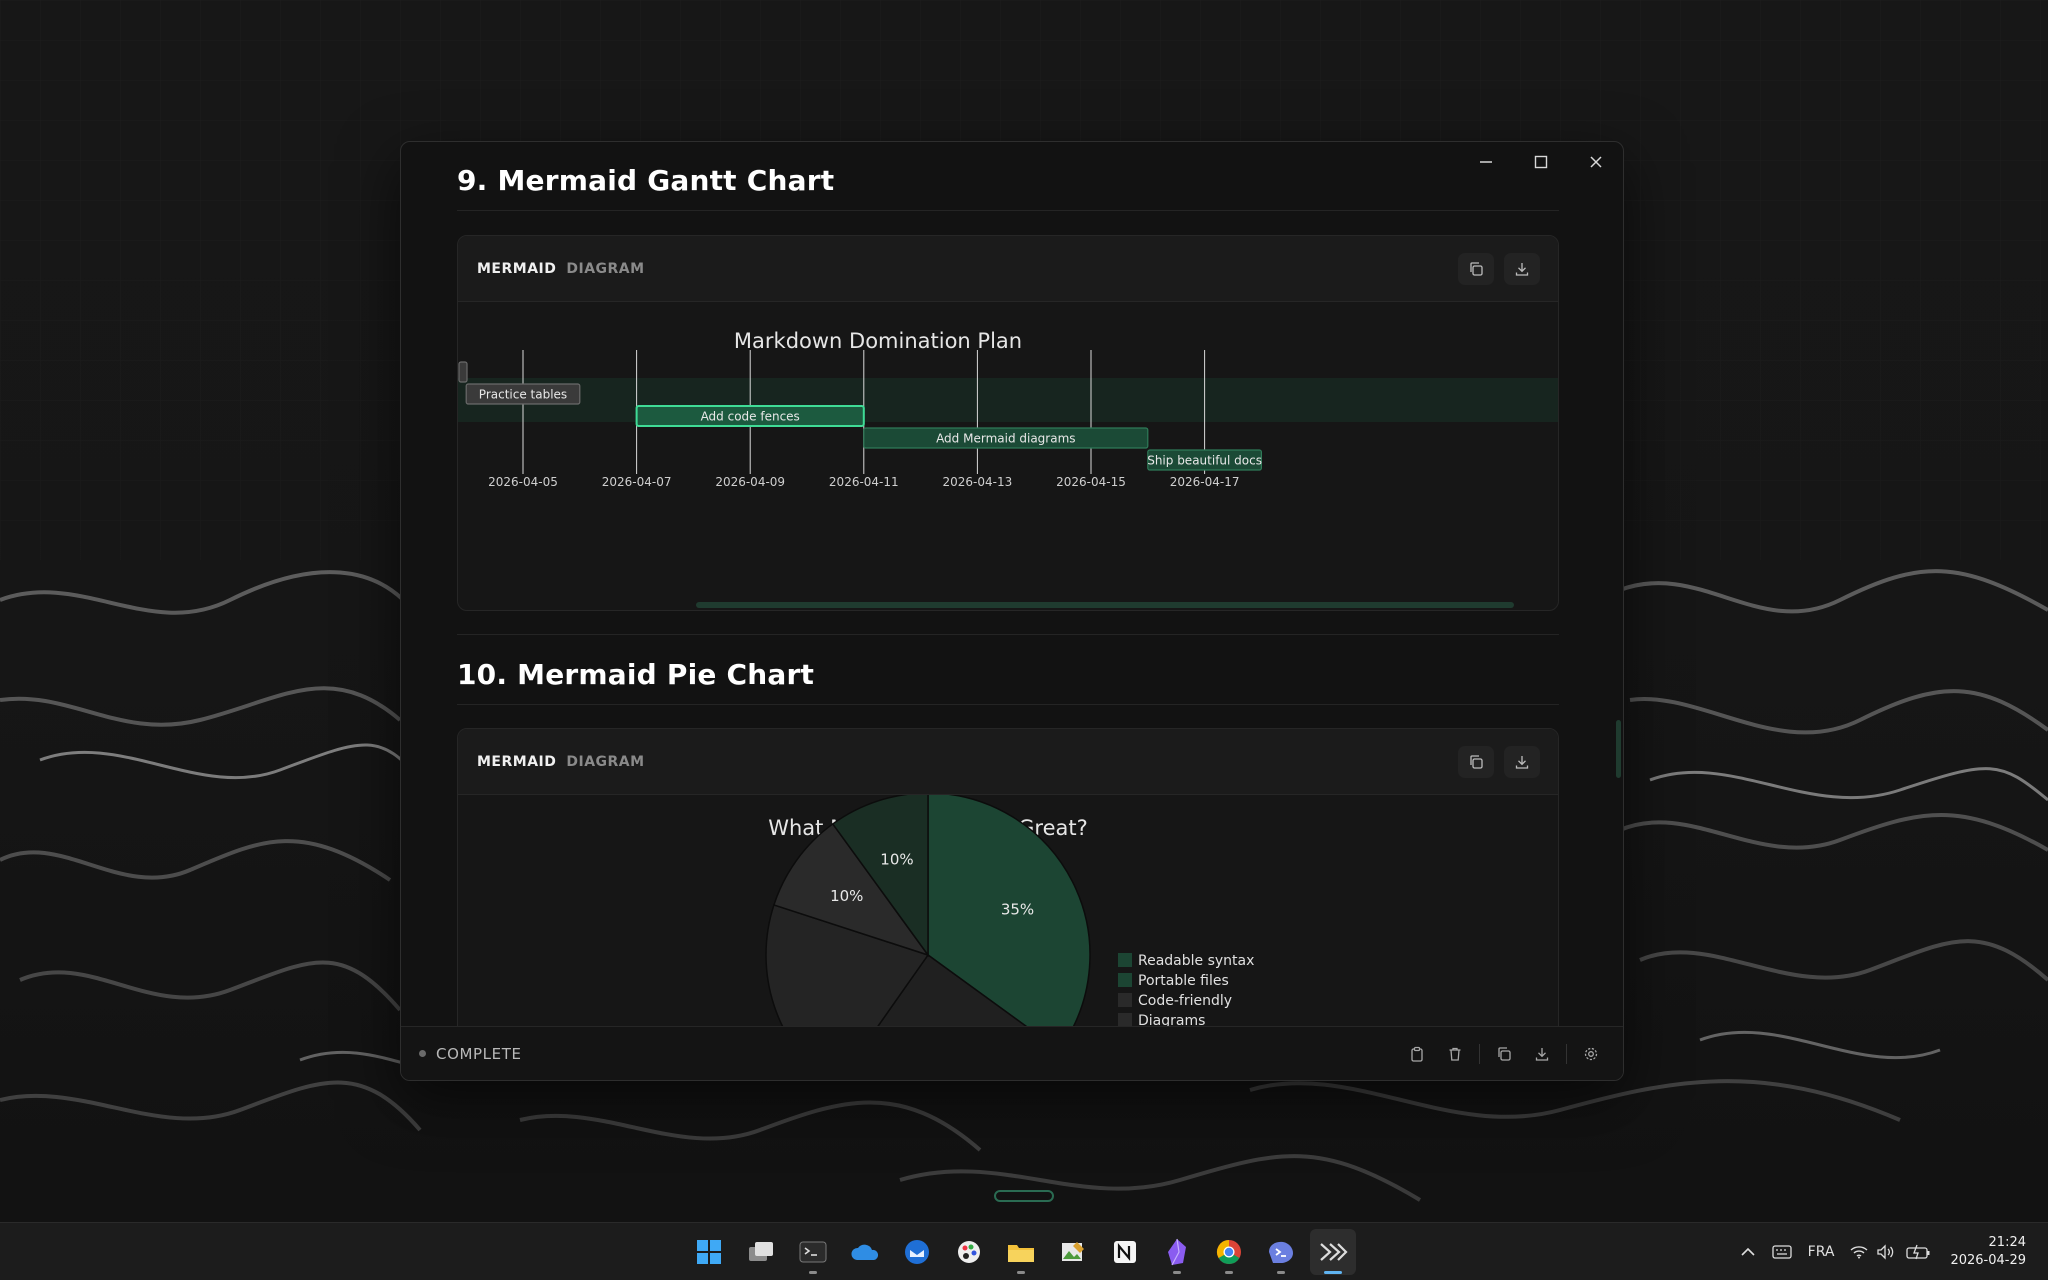 The height and width of the screenshot is (1280, 2048). What do you see at coordinates (523, 482) in the screenshot?
I see `gantt-tick-label: 2026-04-05` at bounding box center [523, 482].